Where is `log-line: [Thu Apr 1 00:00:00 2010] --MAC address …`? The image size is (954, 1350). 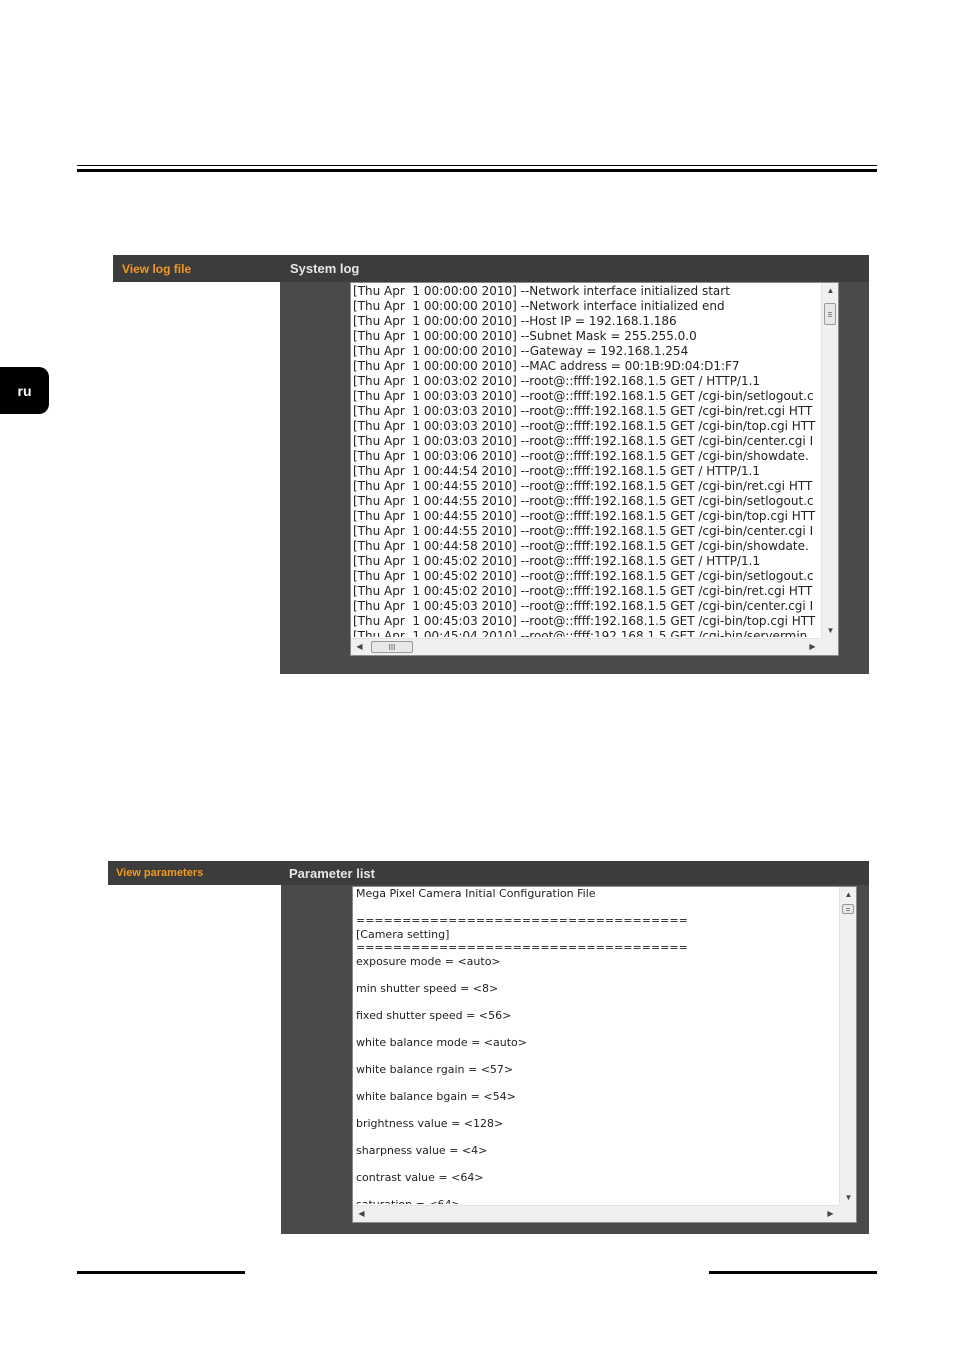
log-line: [Thu Apr 1 00:00:00 2010] --MAC address … is located at coordinates (546, 366).